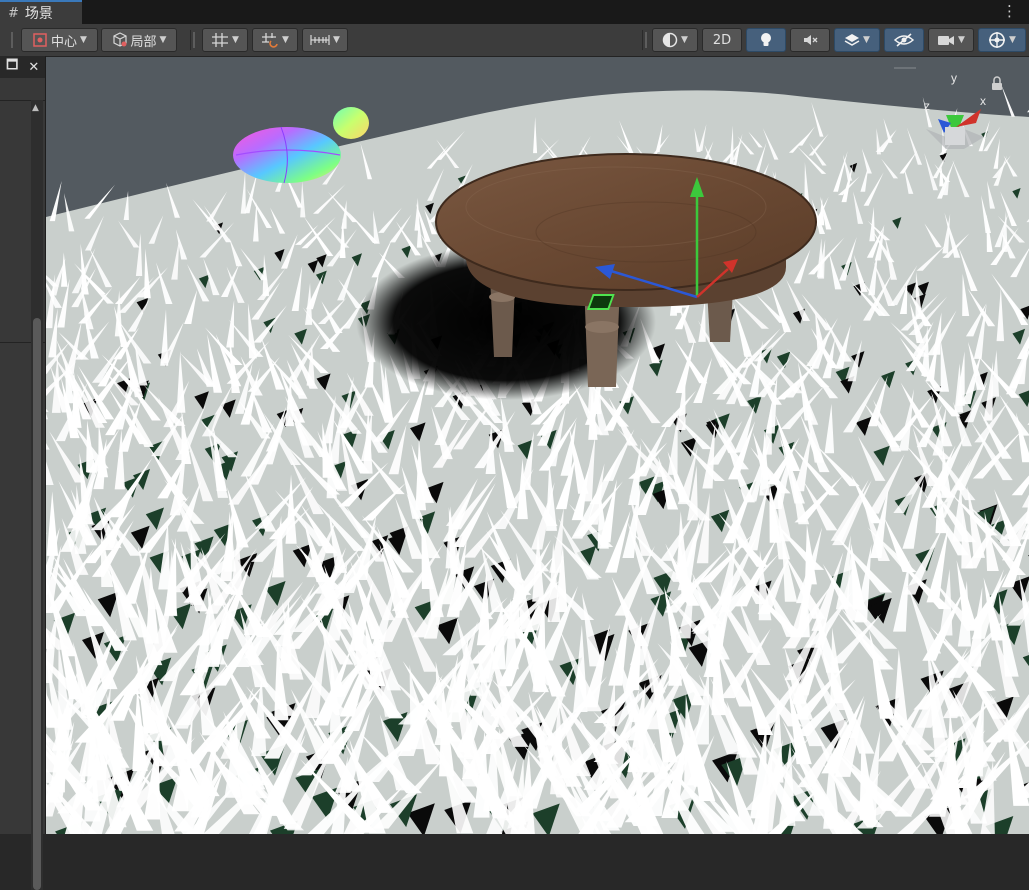 Image resolution: width=1029 pixels, height=890 pixels. I want to click on orient-y-label: y, so click(954, 78).